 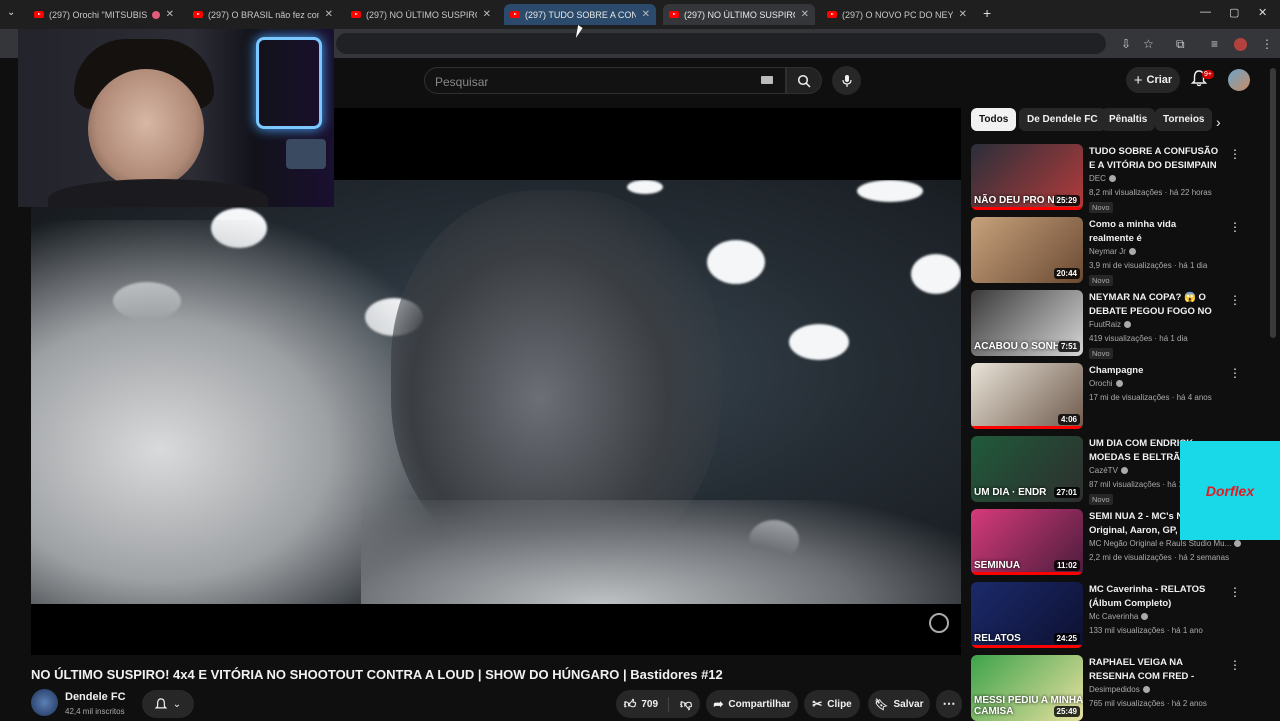 I want to click on voice-search-button, so click(x=846, y=80).